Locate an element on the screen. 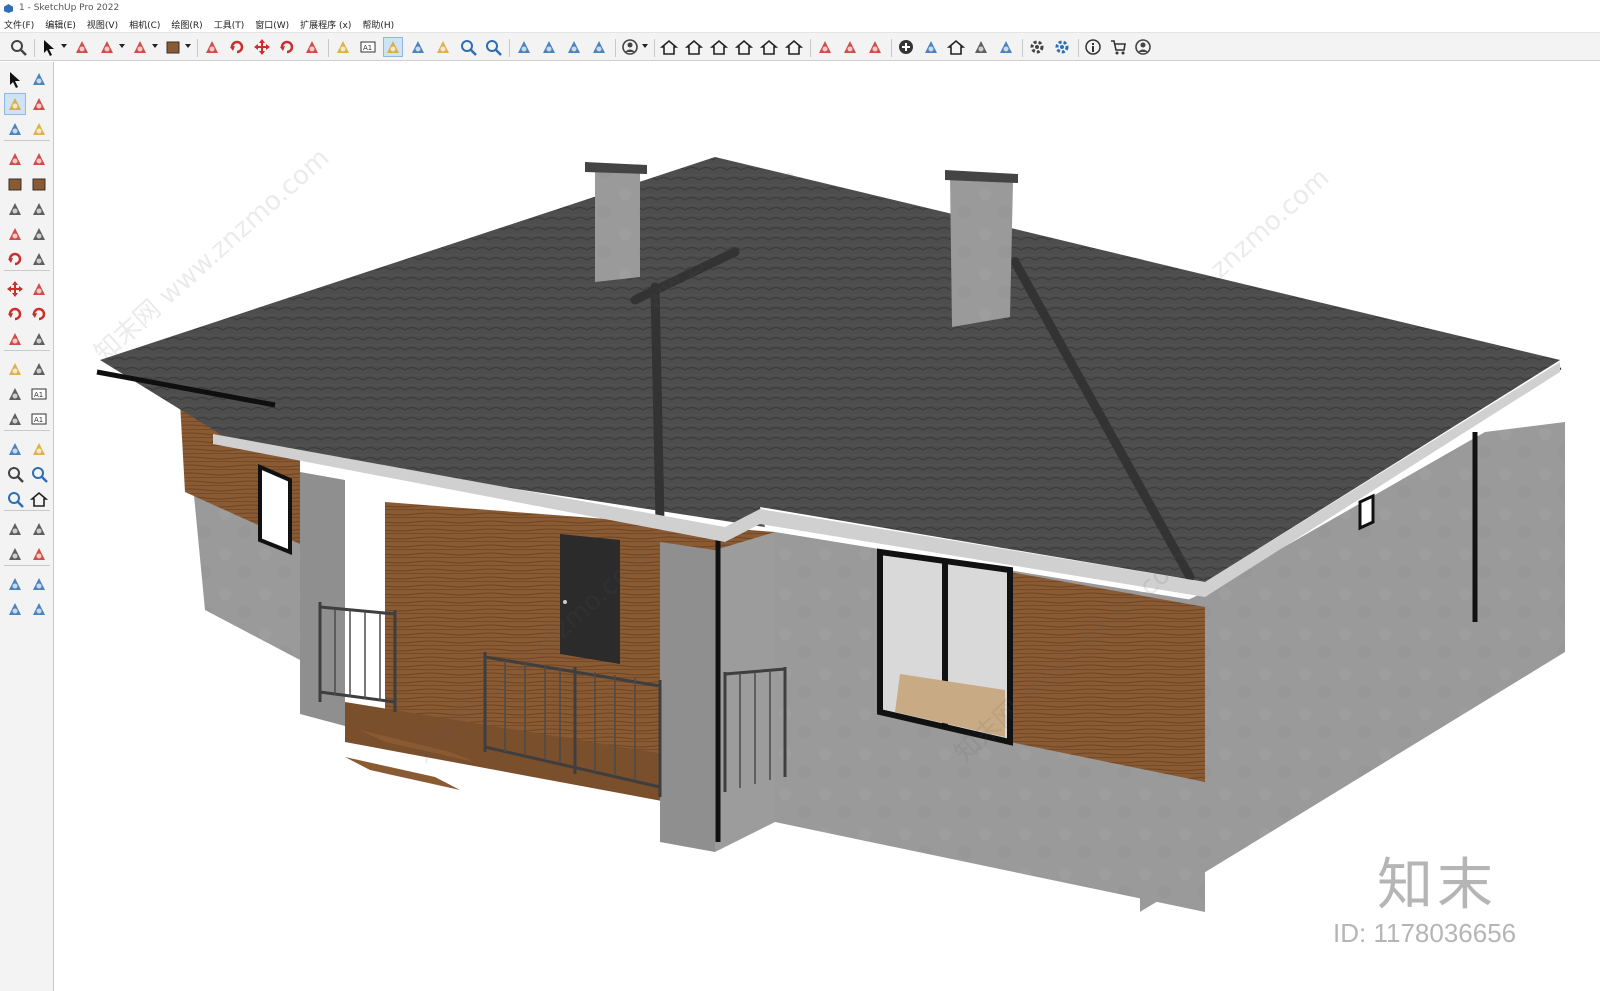 The width and height of the screenshot is (1600, 991). look-around-tool is located at coordinates (39, 529).